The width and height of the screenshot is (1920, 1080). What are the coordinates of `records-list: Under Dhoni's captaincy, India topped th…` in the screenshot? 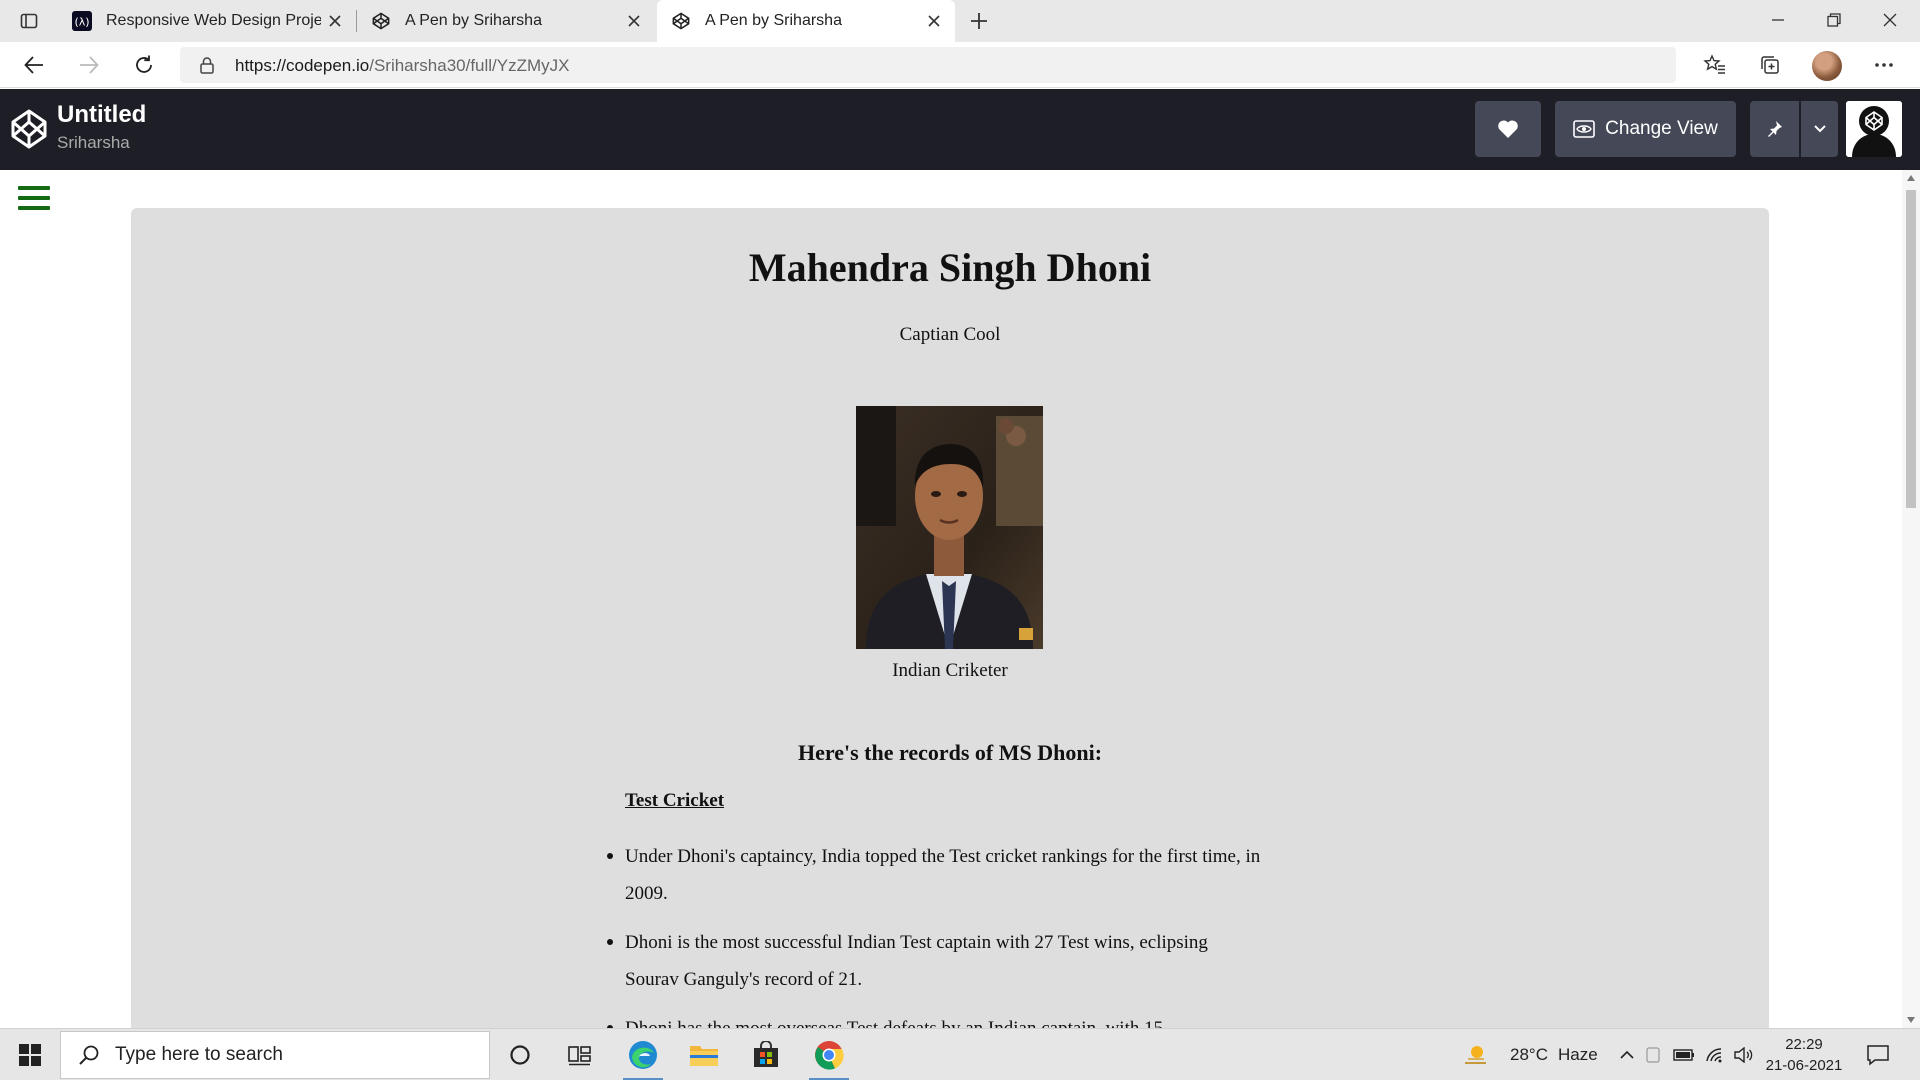 It's located at (936, 933).